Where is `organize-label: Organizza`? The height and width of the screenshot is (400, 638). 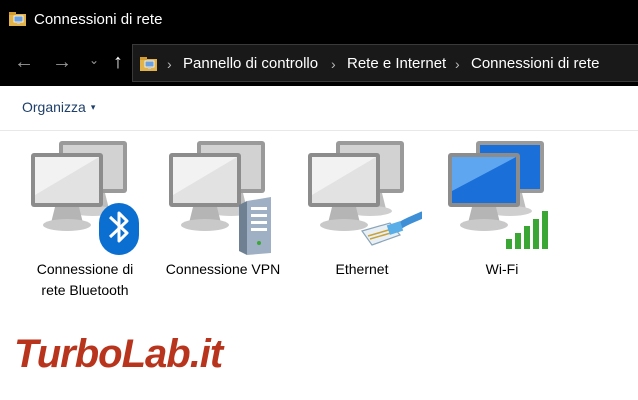 organize-label: Organizza is located at coordinates (54, 107).